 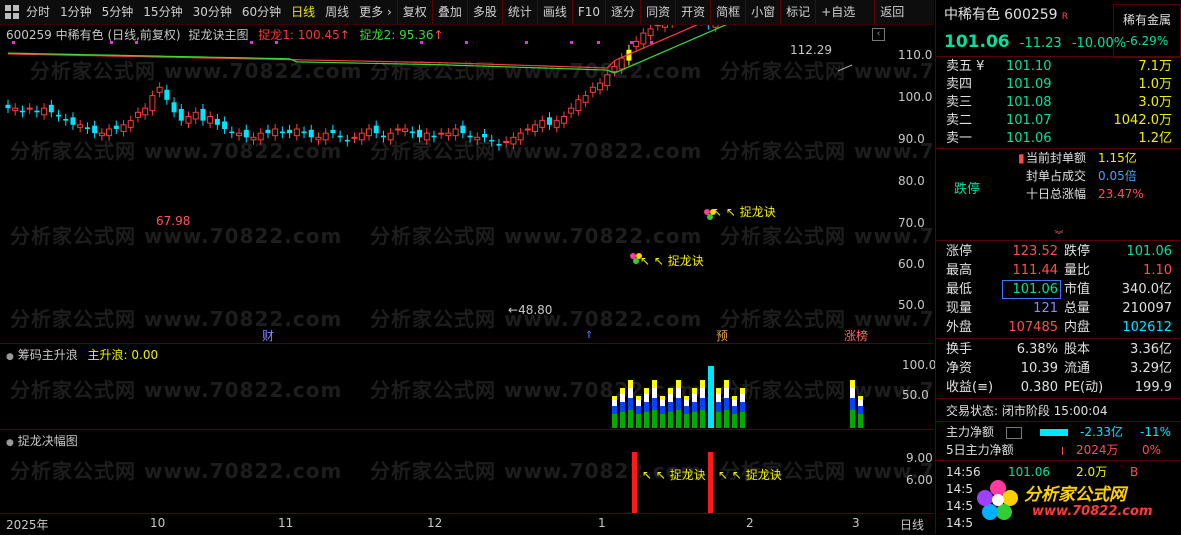 What do you see at coordinates (261, 12) in the screenshot?
I see `tab-60min: 60分钟` at bounding box center [261, 12].